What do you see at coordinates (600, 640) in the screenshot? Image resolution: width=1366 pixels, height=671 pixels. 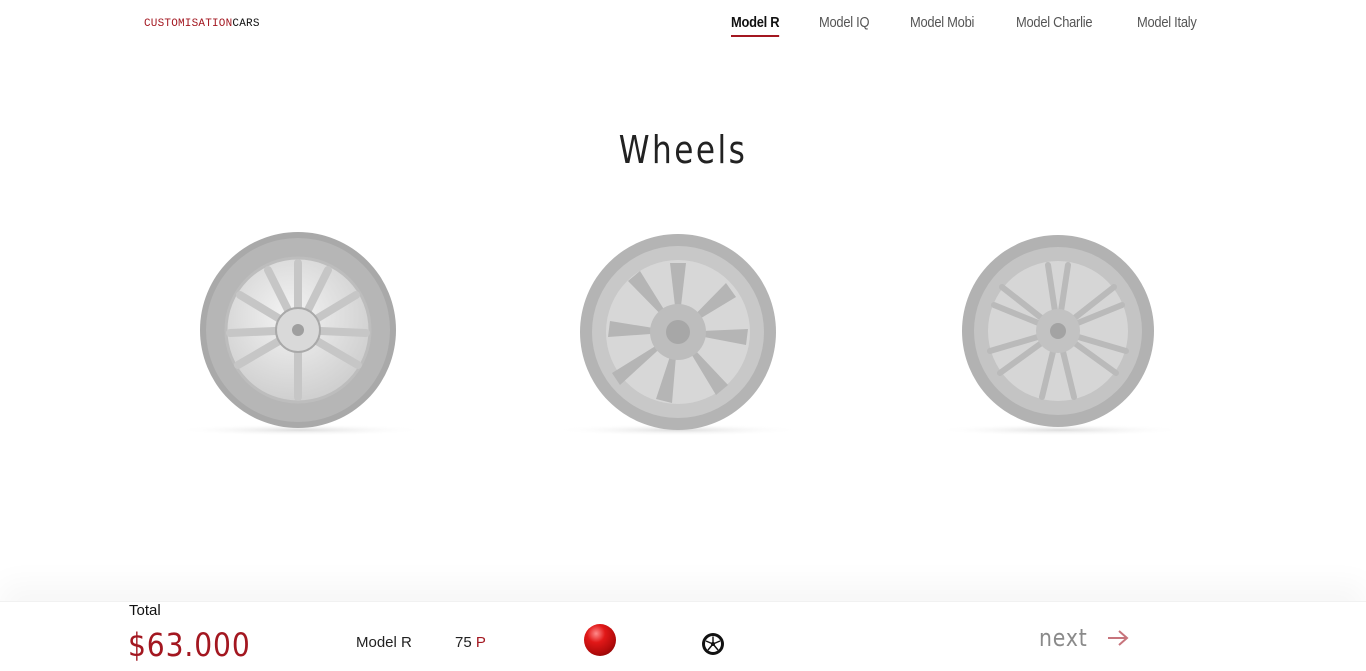 I see `summary-color-swatch` at bounding box center [600, 640].